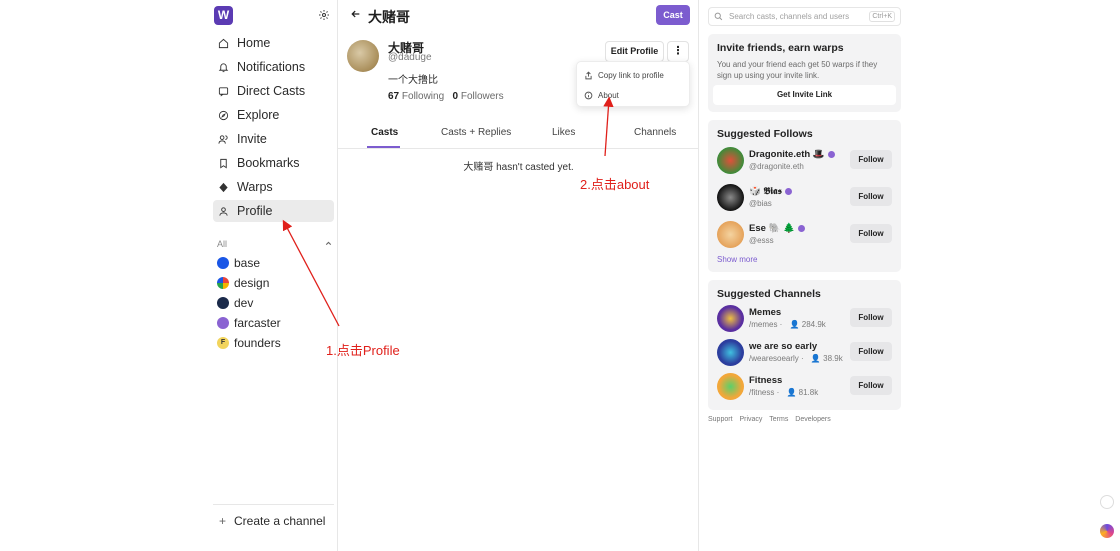 This screenshot has width=1120, height=551. I want to click on sidebar-item-label: Explore, so click(258, 115).